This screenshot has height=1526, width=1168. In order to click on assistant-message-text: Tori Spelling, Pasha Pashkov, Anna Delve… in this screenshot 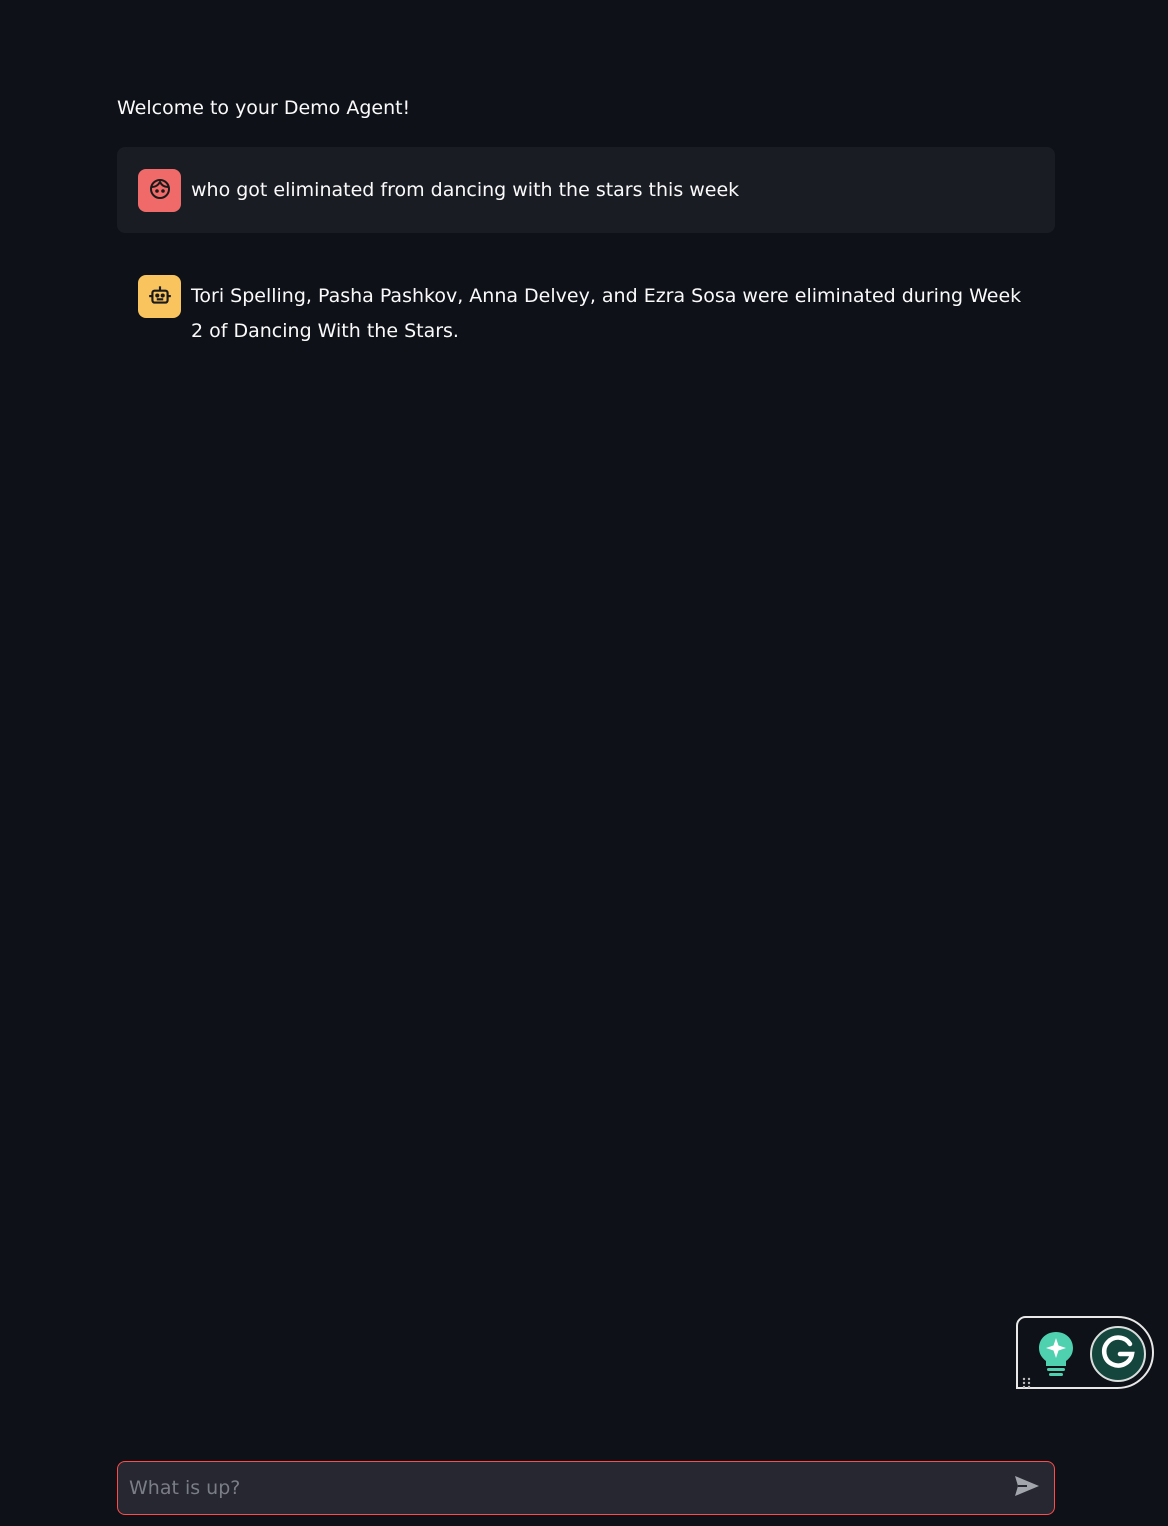, I will do `click(606, 313)`.